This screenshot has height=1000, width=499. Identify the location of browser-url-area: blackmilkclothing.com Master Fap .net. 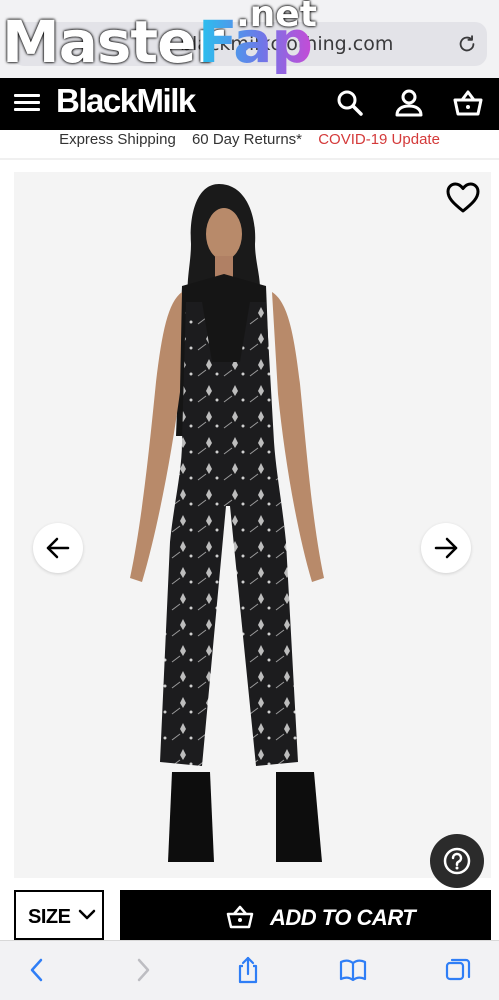
(249, 39).